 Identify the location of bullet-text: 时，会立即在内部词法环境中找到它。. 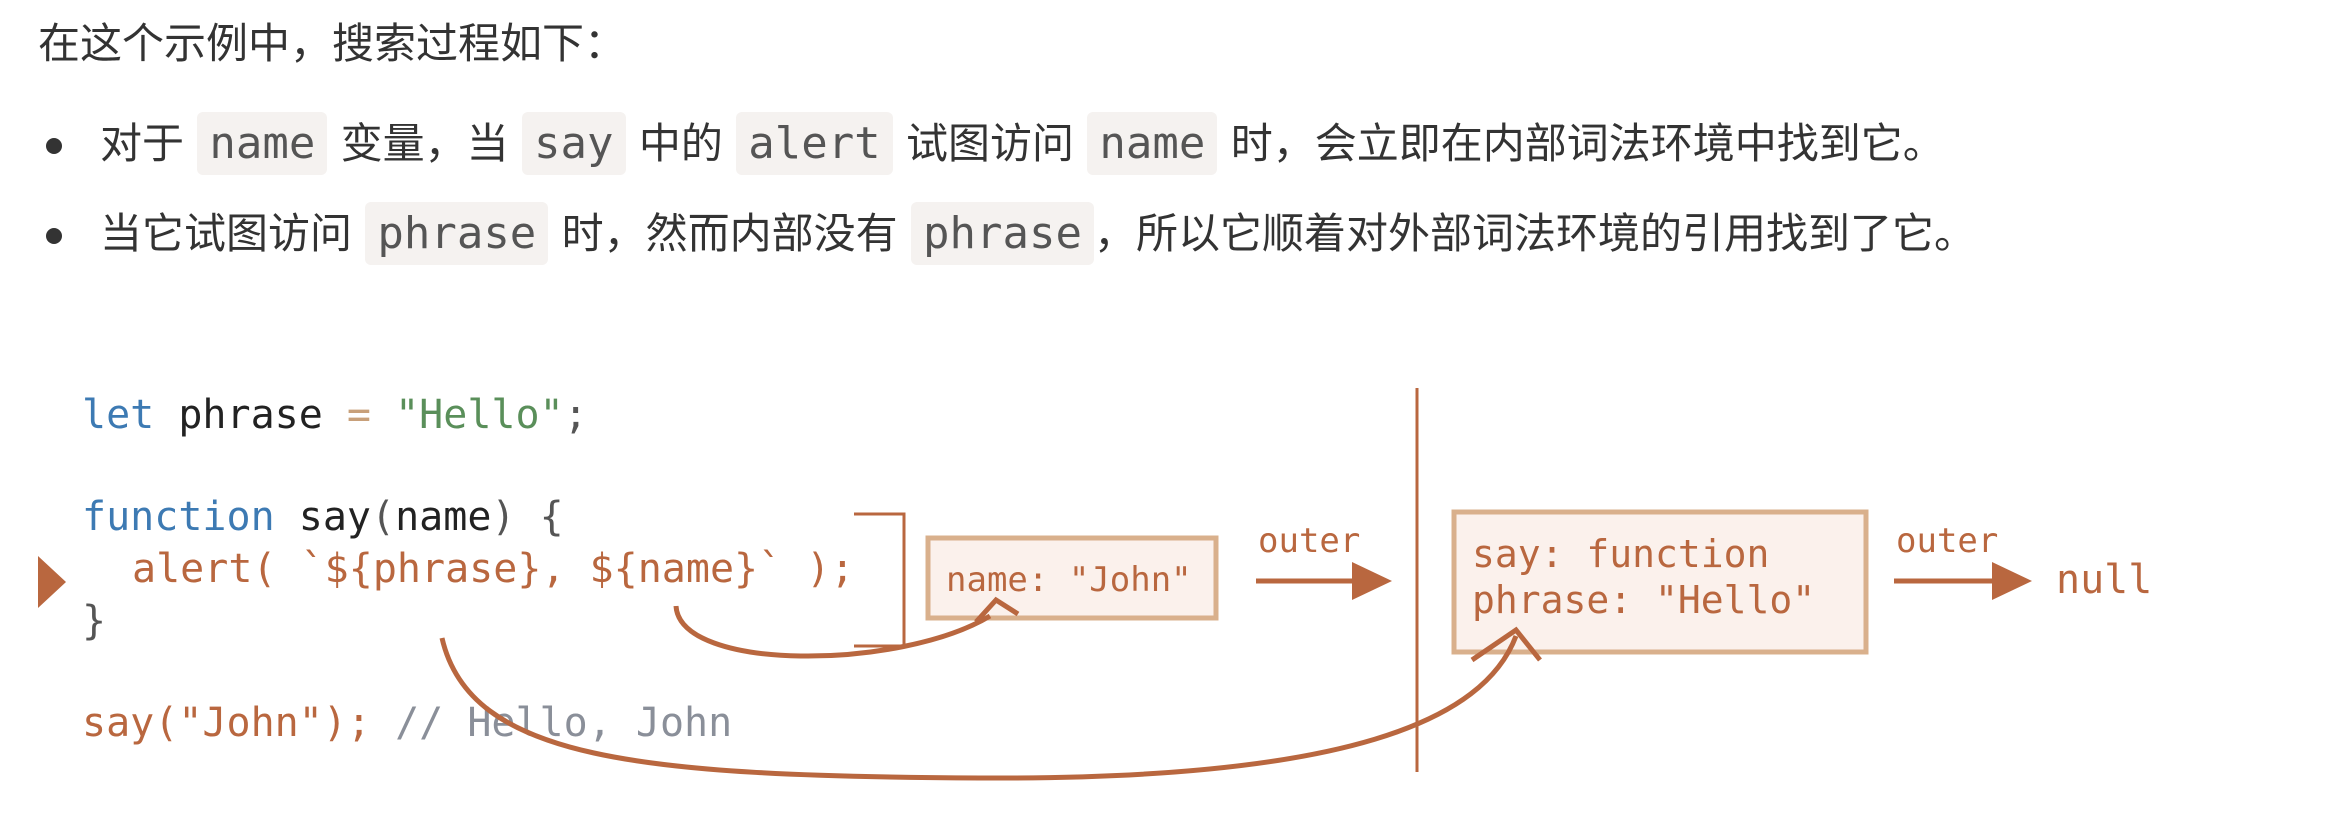
(1581, 143).